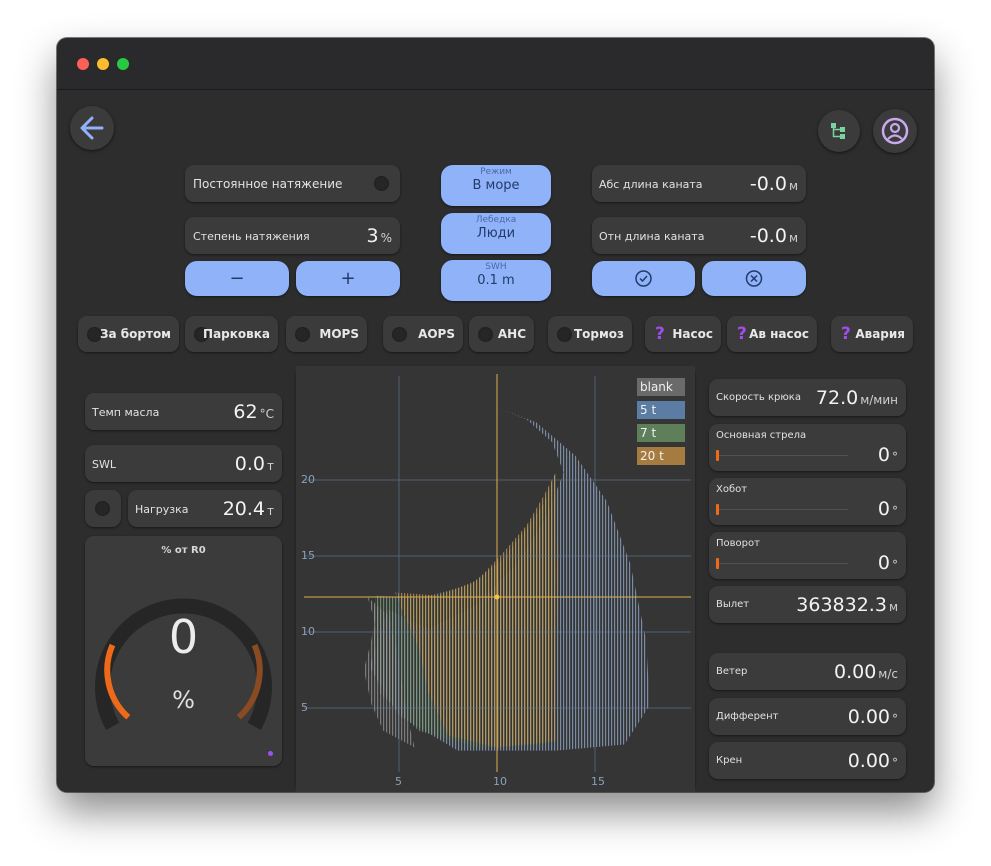  I want to click on legend-item: 7 t, so click(661, 433).